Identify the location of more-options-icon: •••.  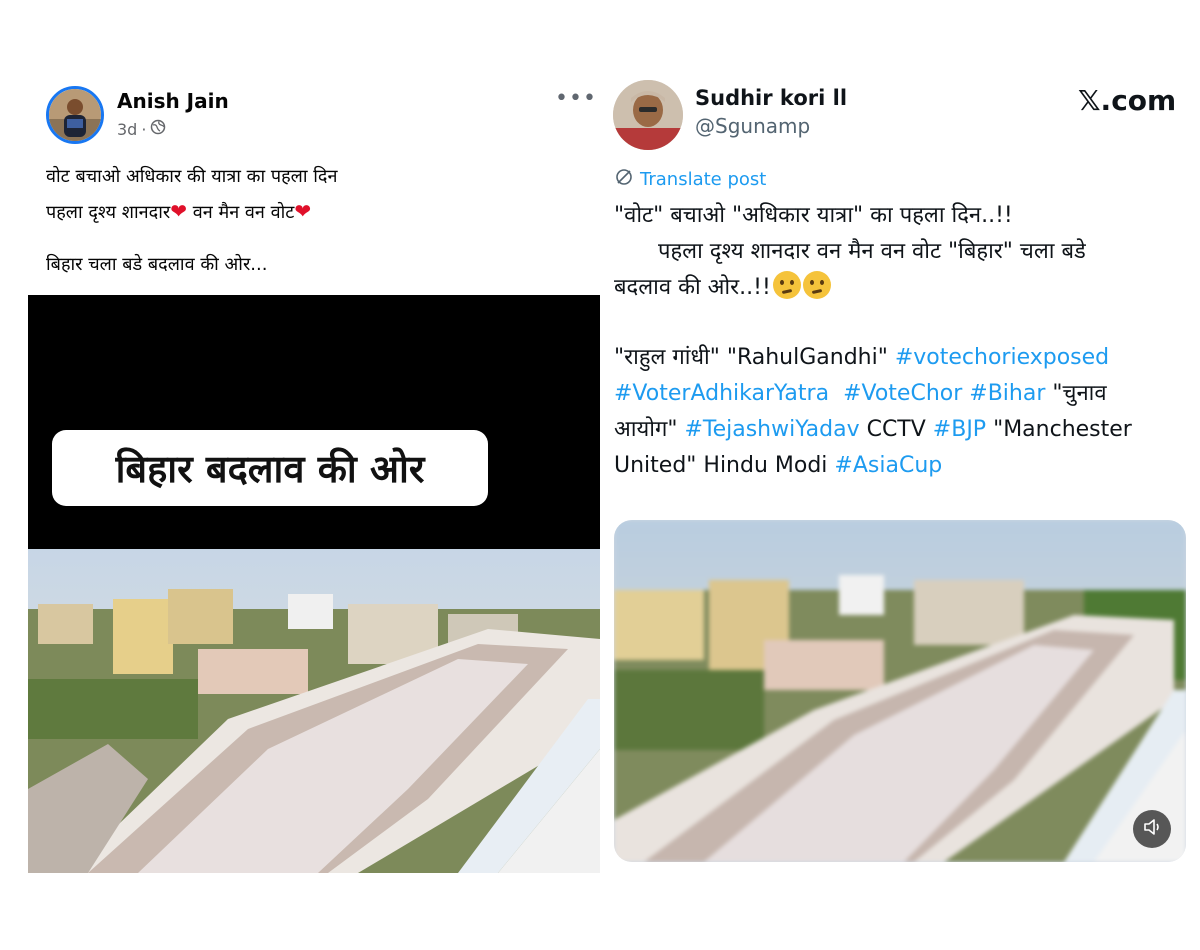
(576, 98).